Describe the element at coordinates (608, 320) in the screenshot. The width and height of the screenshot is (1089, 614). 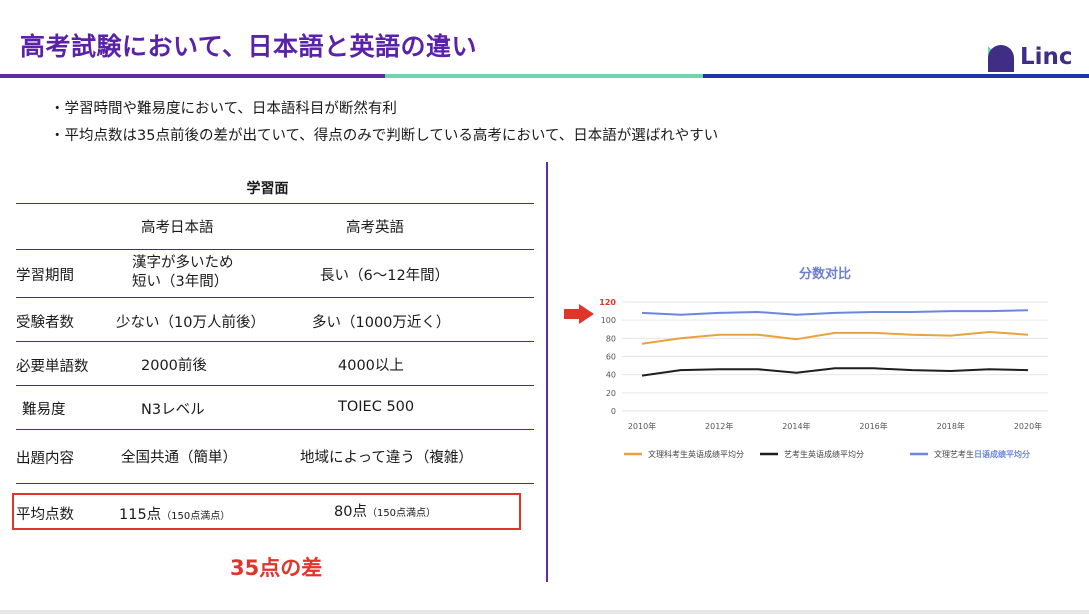
I see `y-tick-label: 100` at that location.